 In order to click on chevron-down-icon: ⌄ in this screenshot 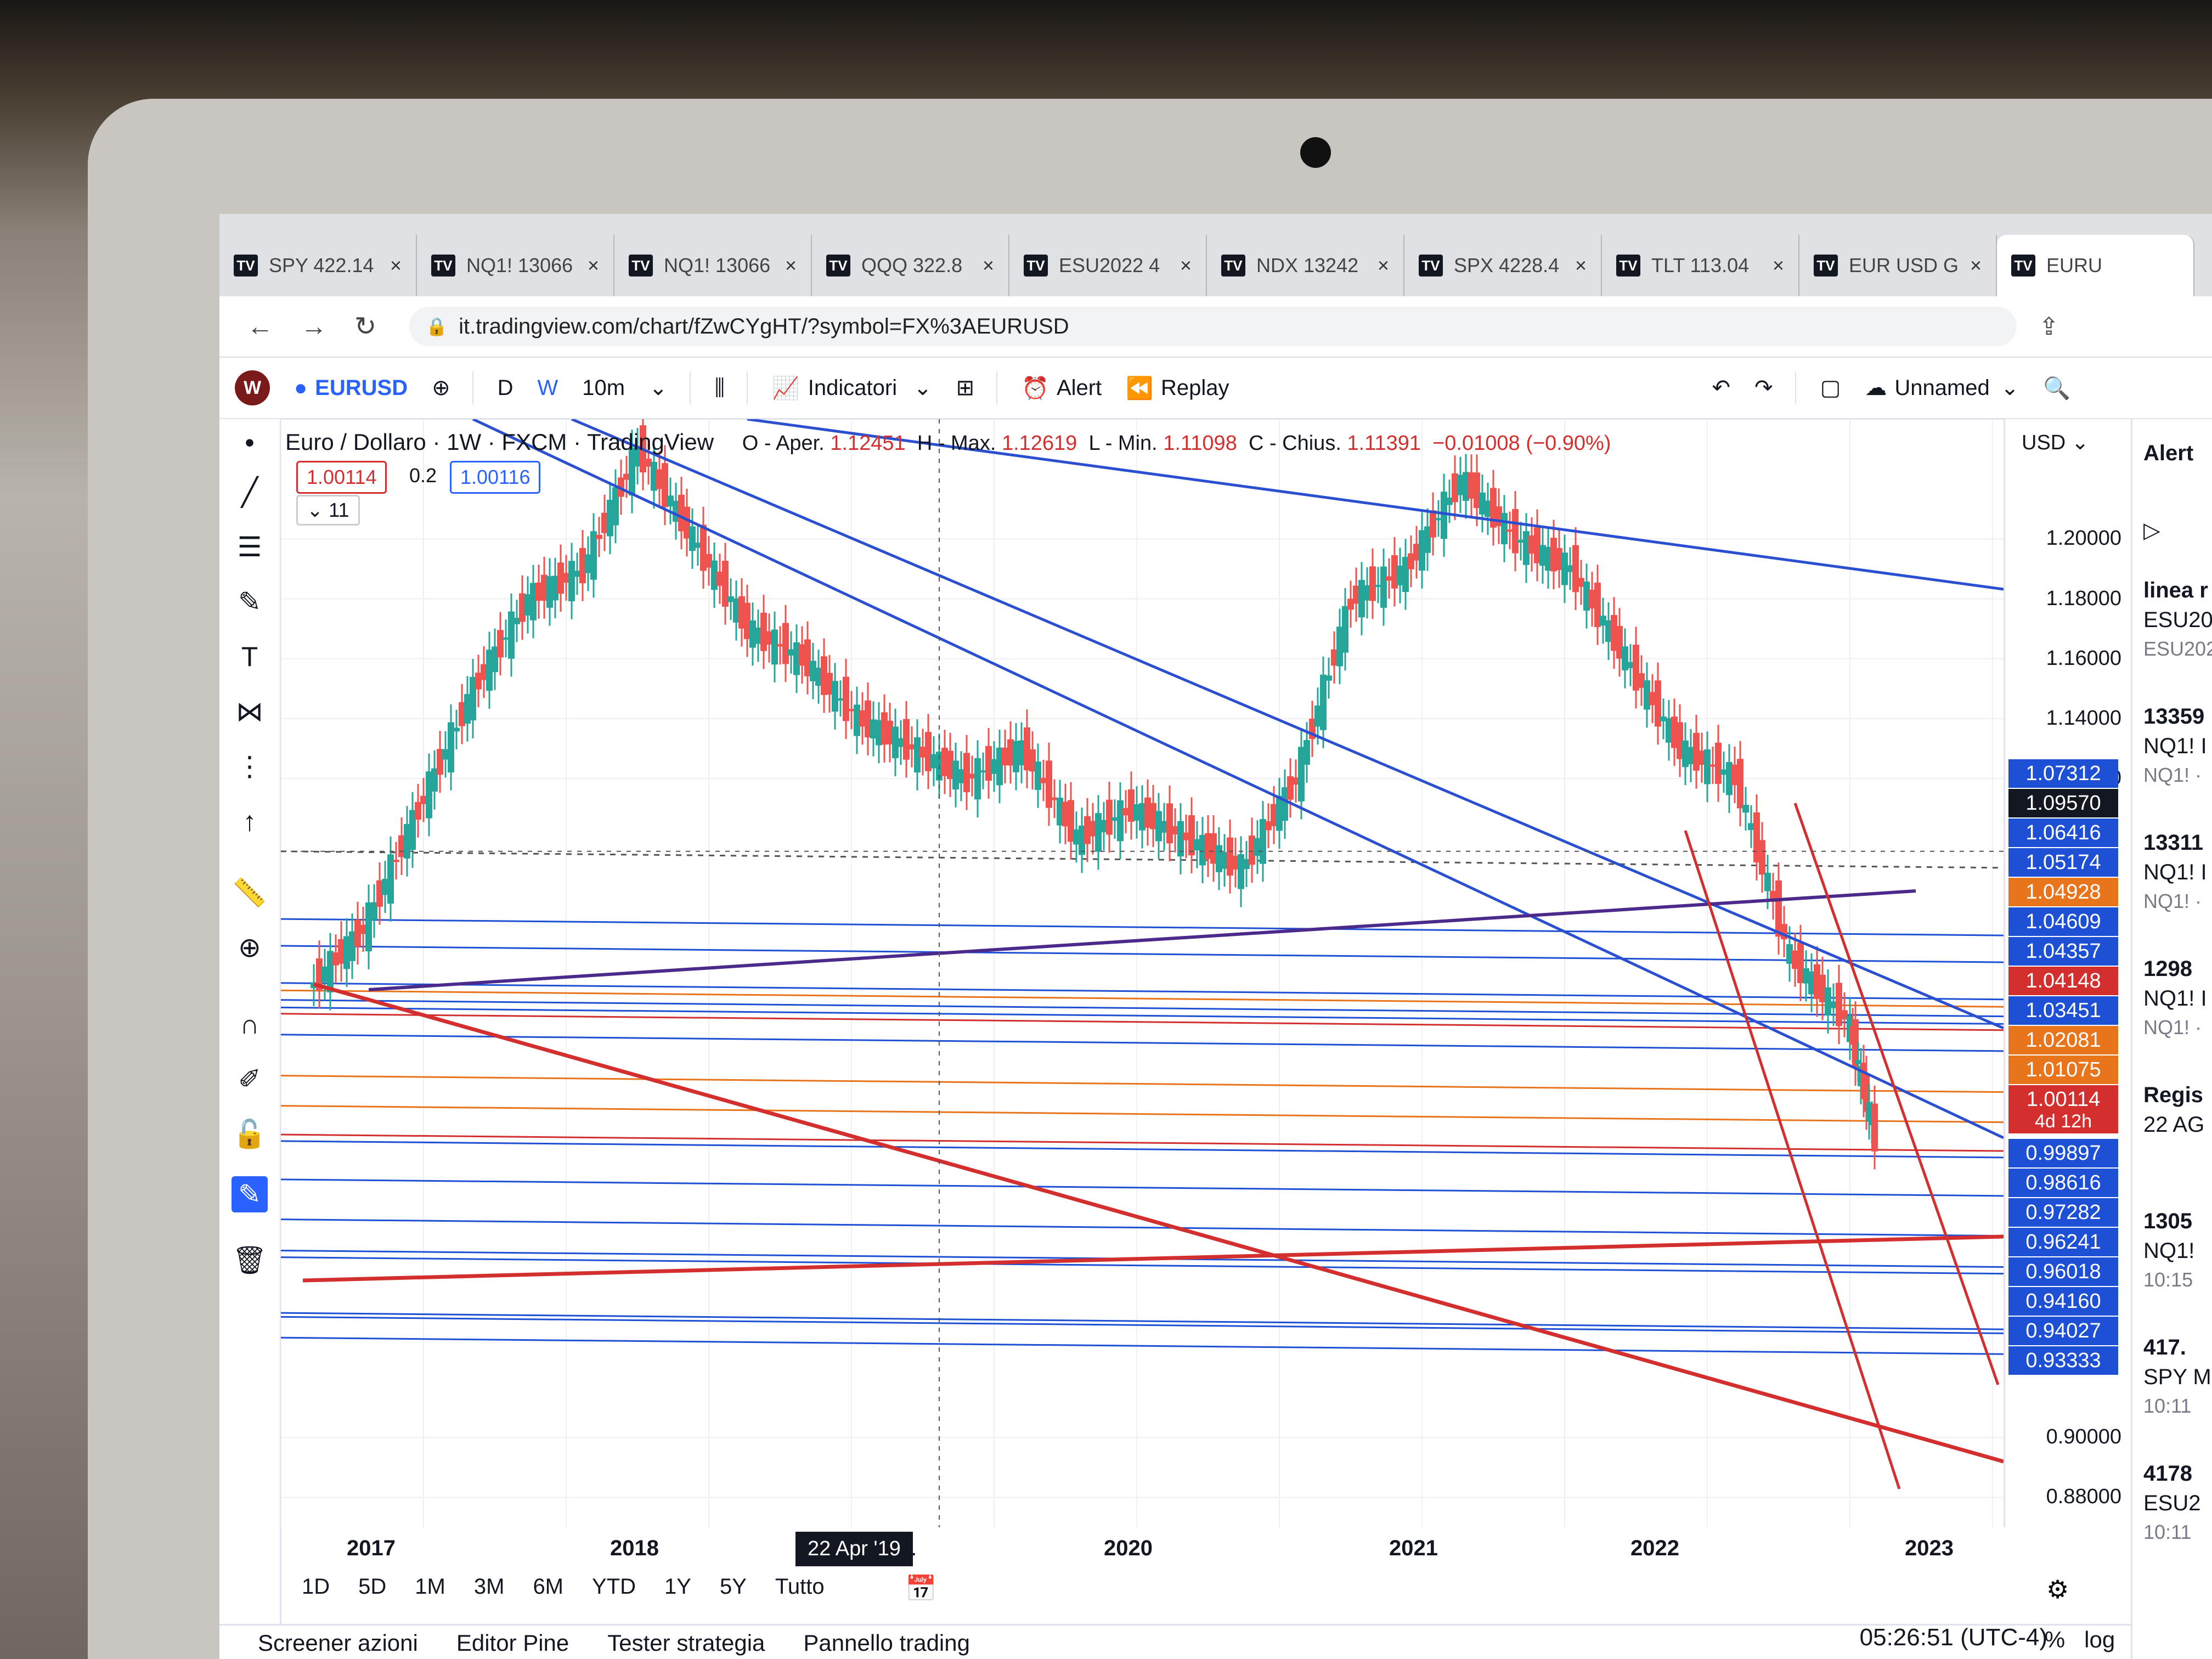, I will do `click(658, 387)`.